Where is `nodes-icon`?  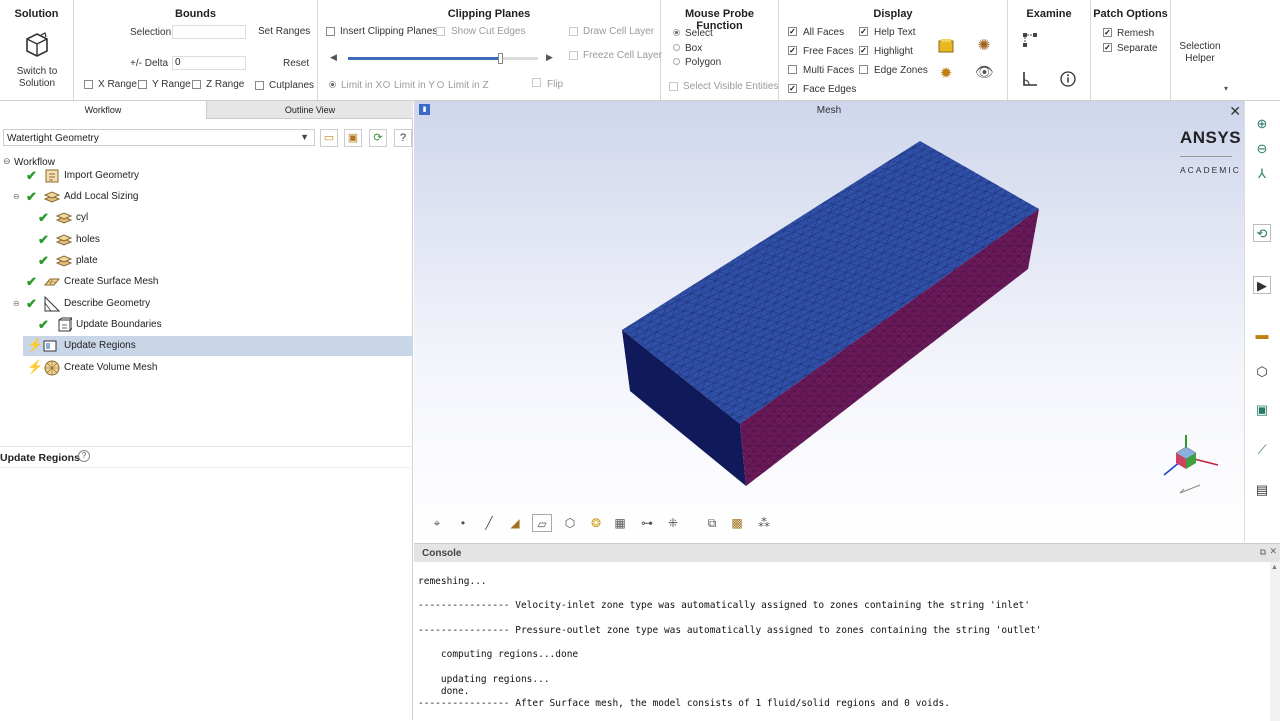 nodes-icon is located at coordinates (1030, 40).